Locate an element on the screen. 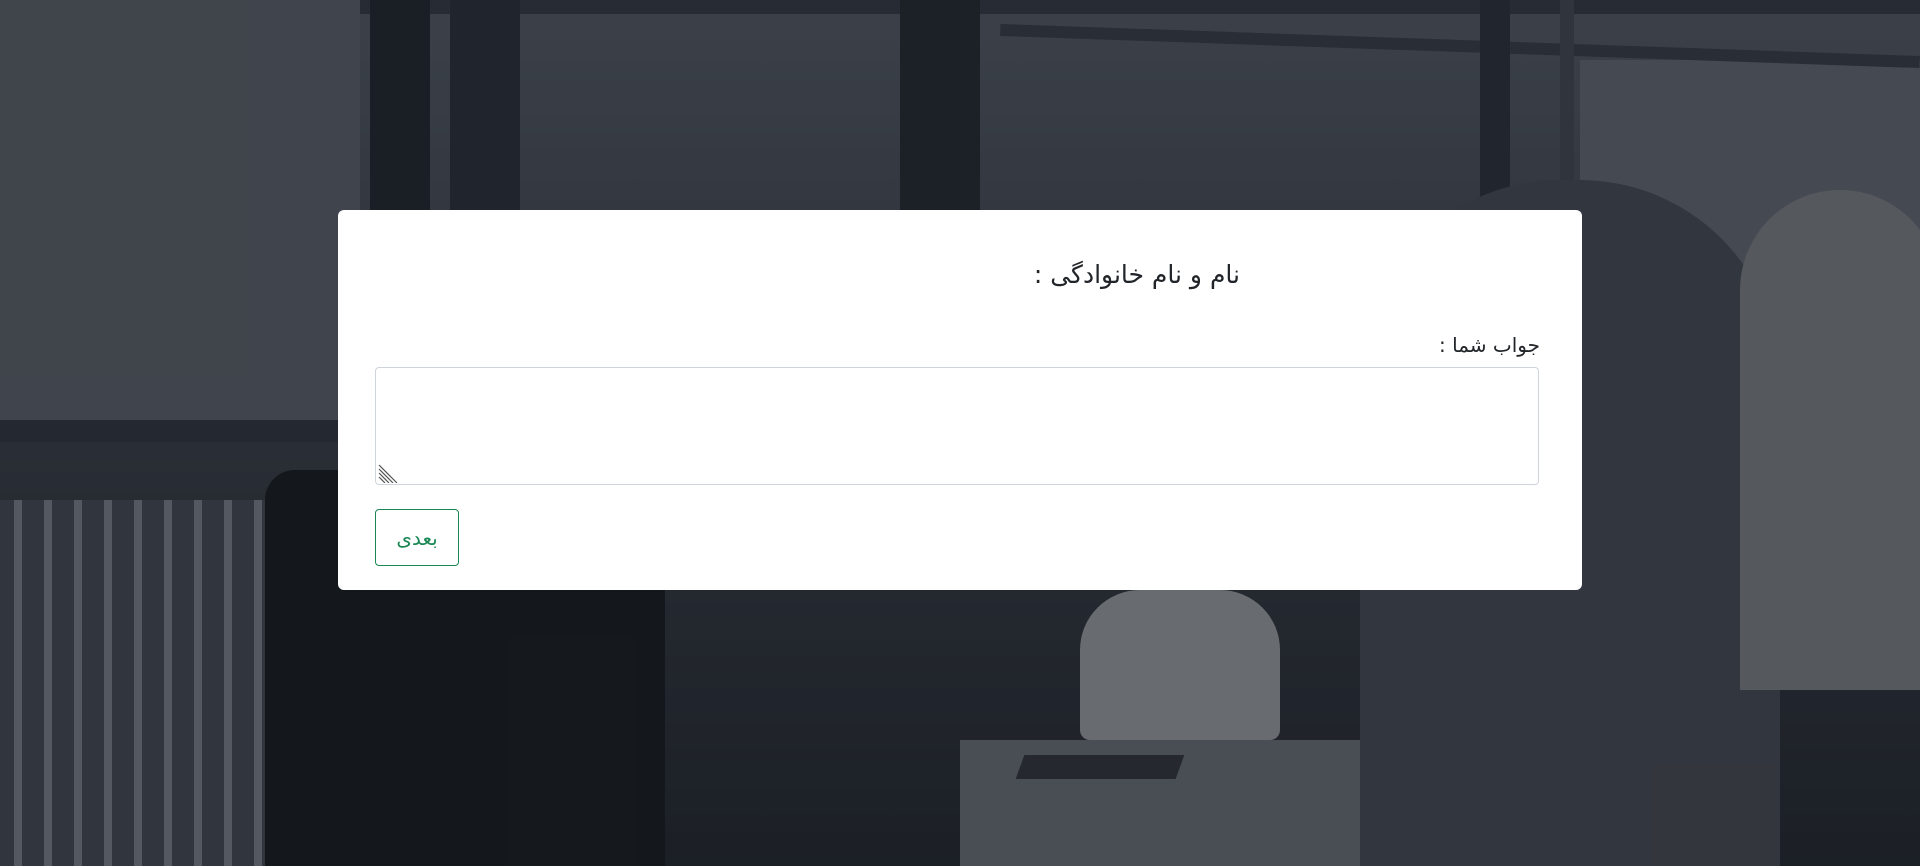  answer-label: جواب شما : is located at coordinates (1489, 345).